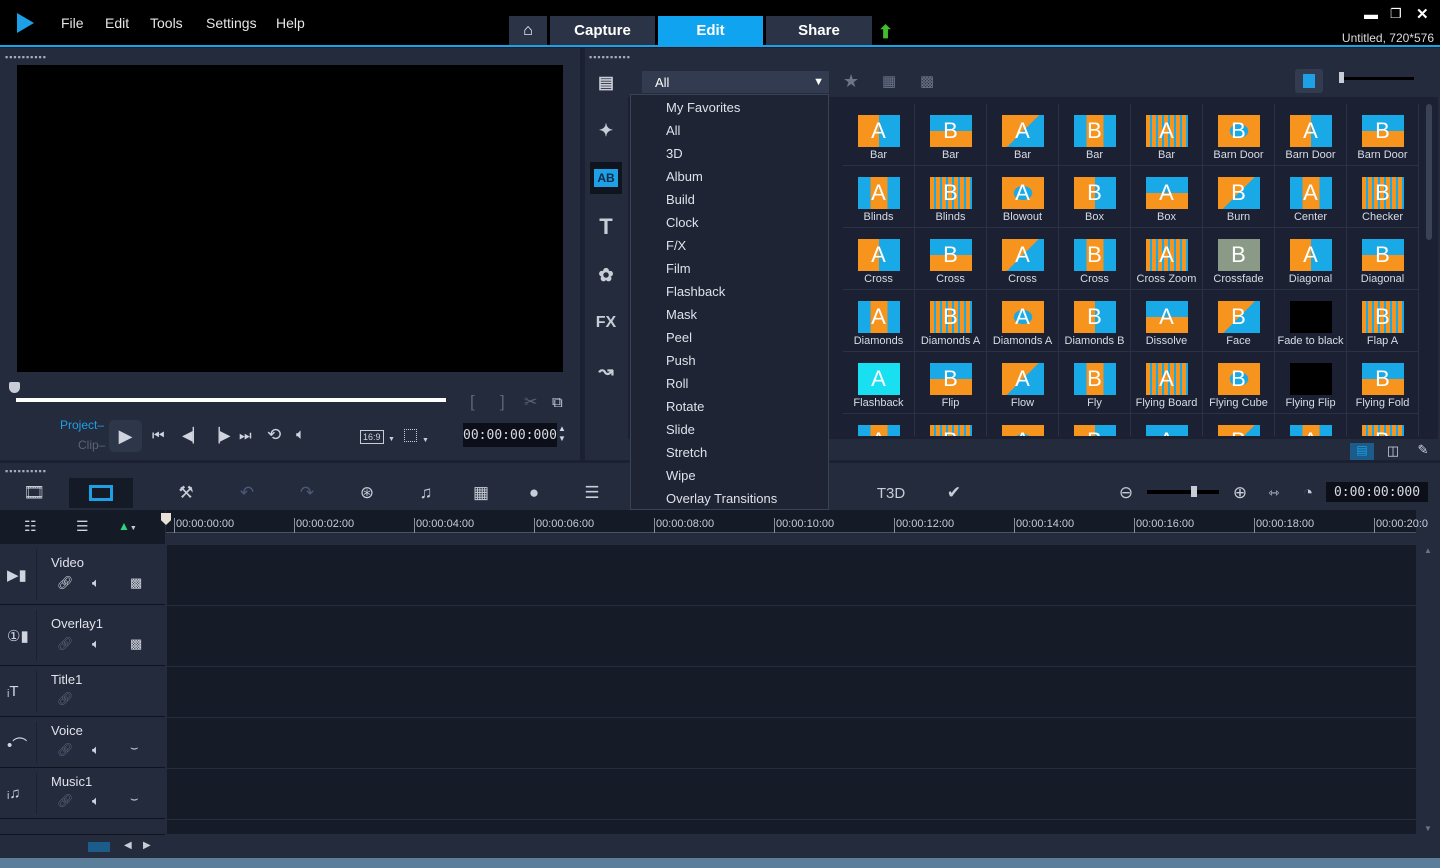  What do you see at coordinates (127, 526) in the screenshot?
I see `ripple-editing-icon: ▲▼` at bounding box center [127, 526].